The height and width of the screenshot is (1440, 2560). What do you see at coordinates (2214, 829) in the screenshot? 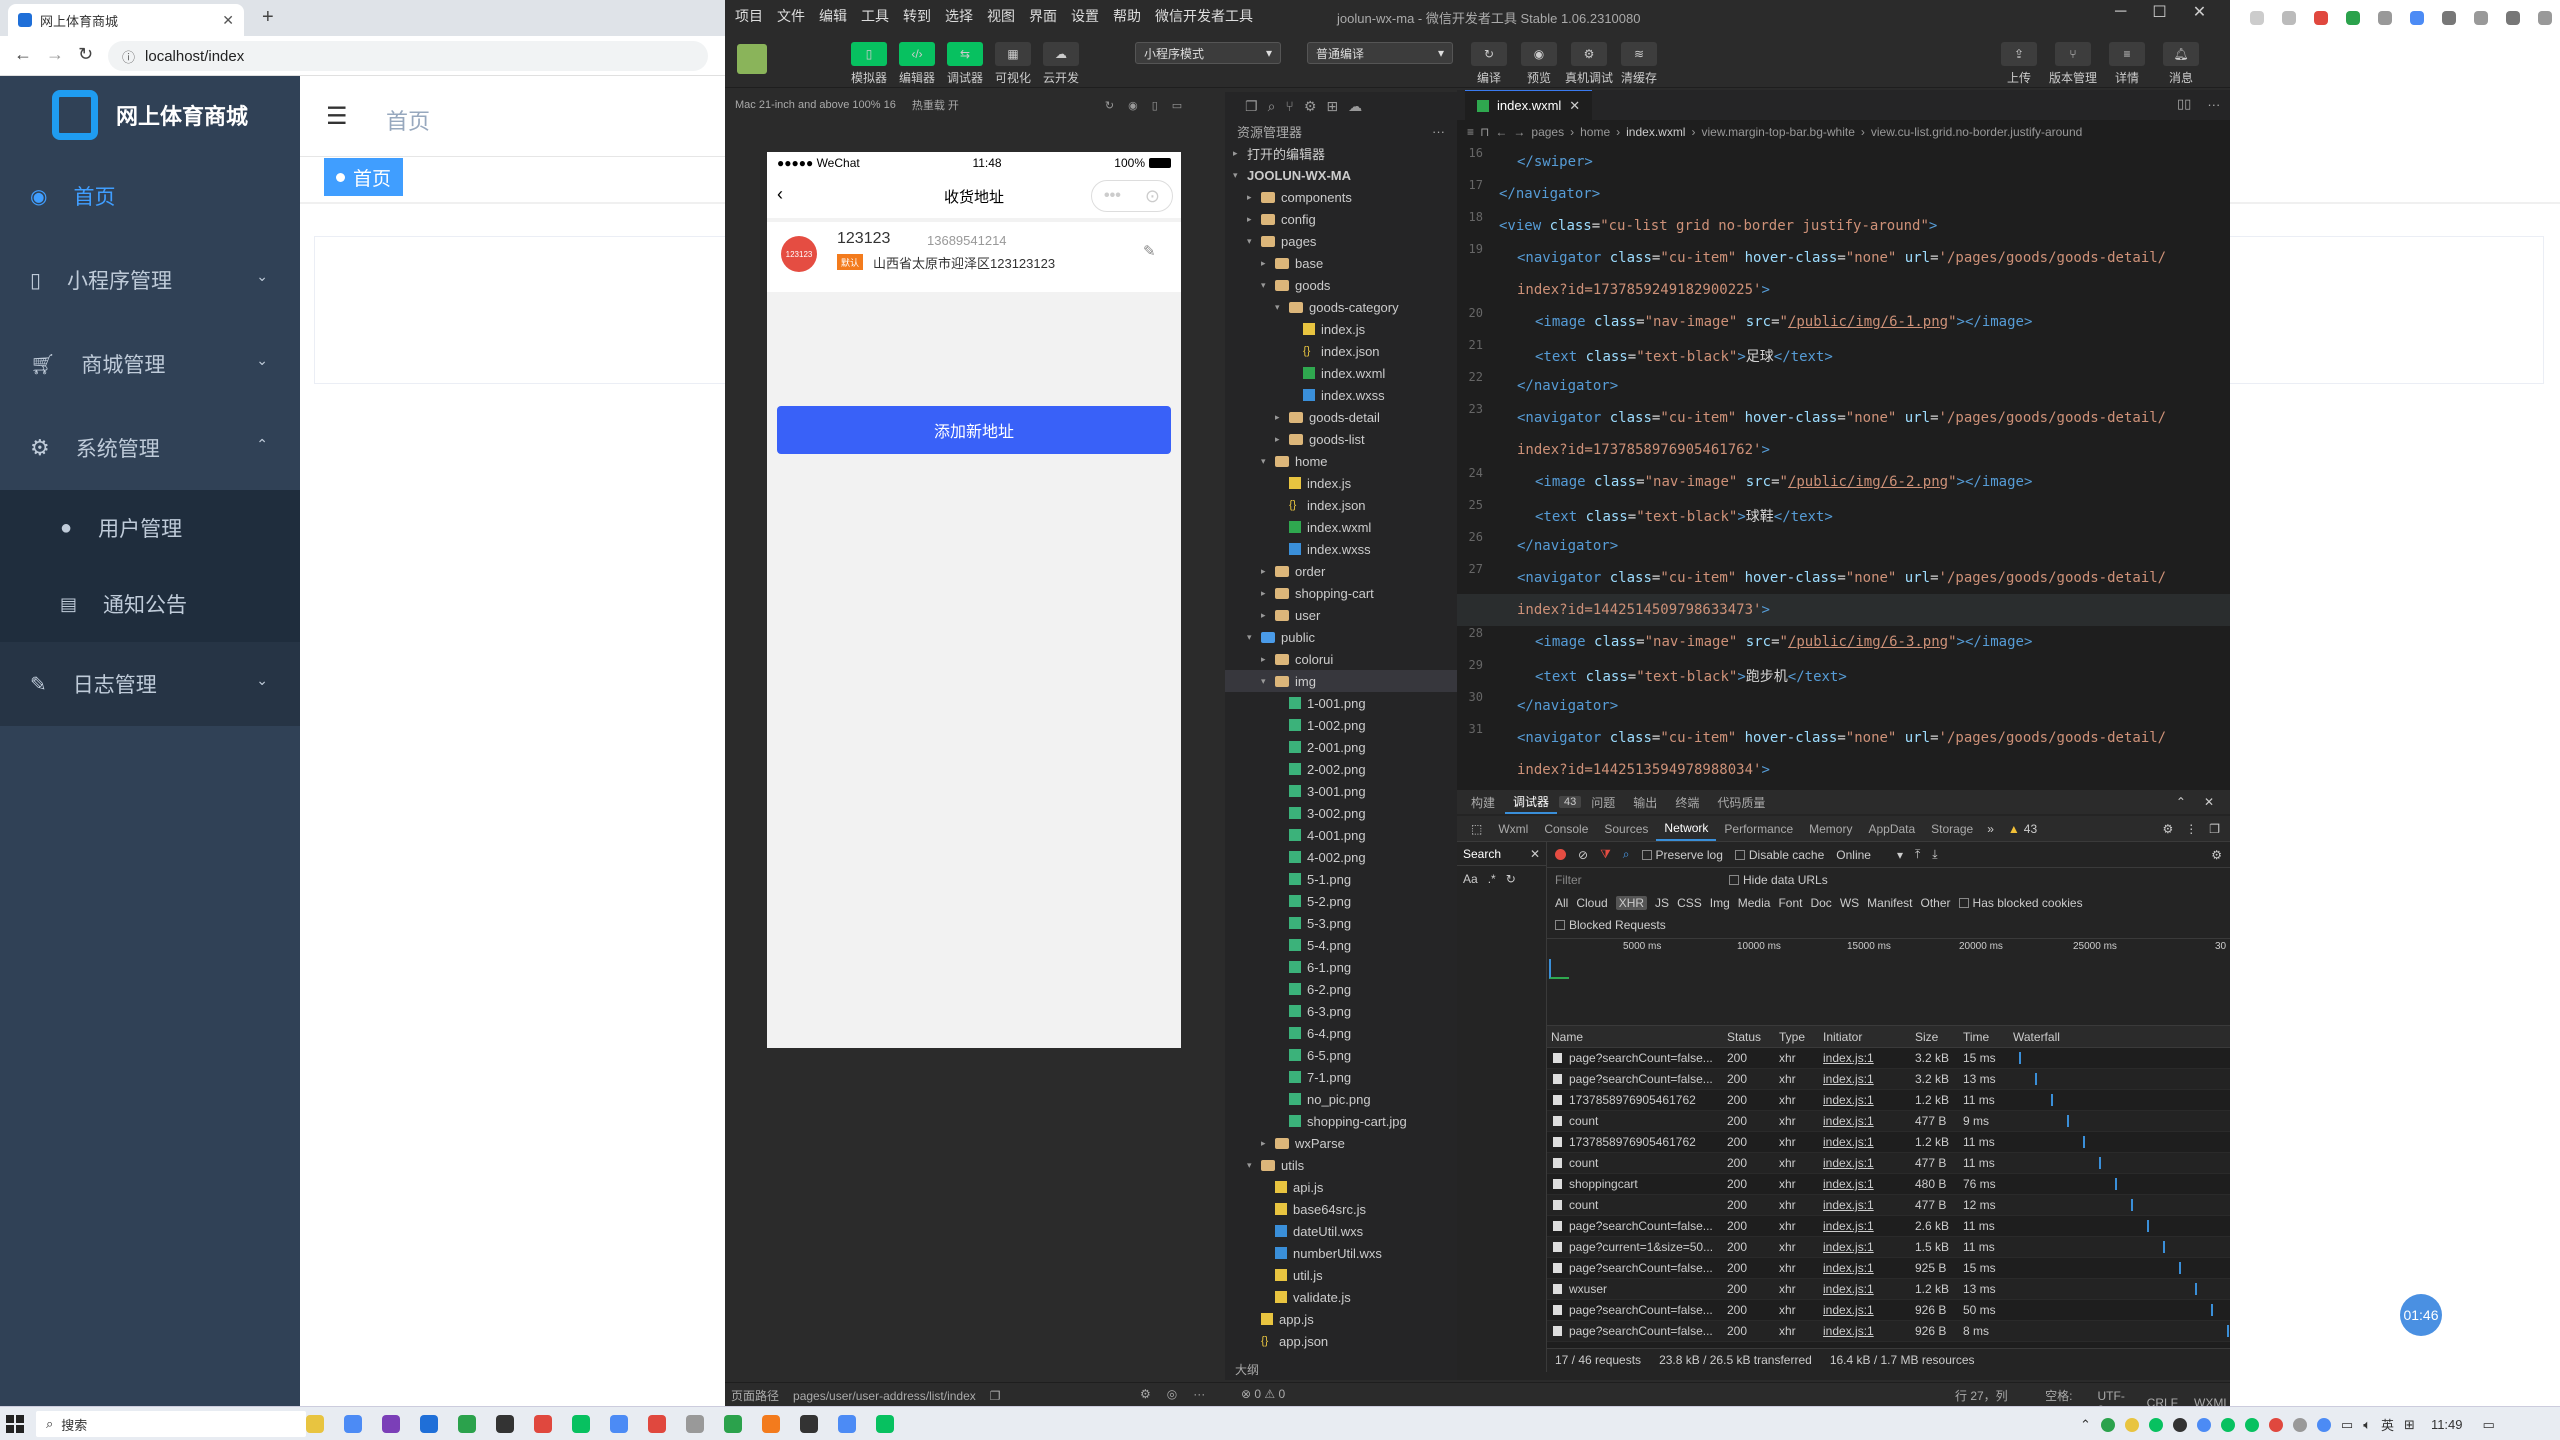
I see `dock-icon: ❐` at bounding box center [2214, 829].